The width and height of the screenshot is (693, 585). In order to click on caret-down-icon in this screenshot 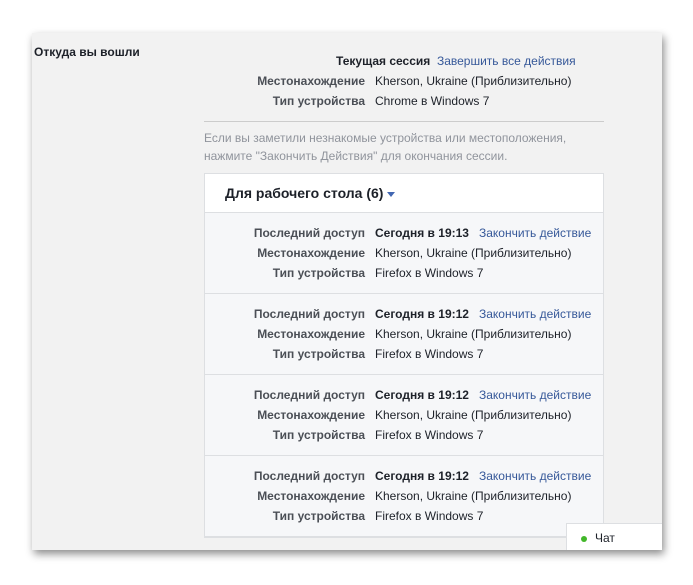, I will do `click(391, 194)`.